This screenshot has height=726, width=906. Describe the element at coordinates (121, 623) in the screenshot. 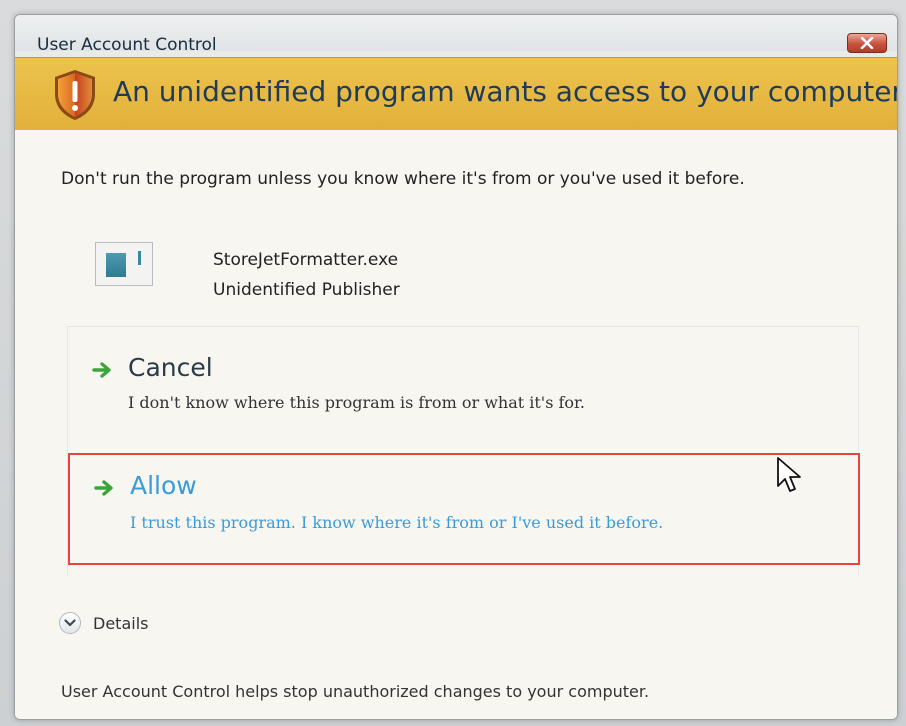

I see `details-label: Details` at that location.